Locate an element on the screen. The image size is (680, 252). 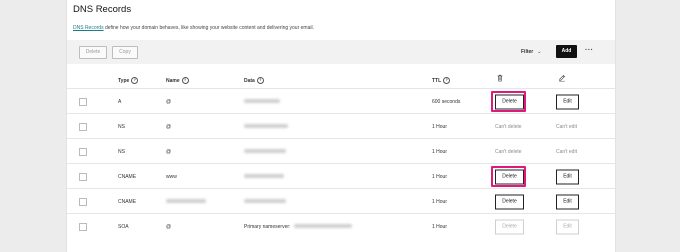
column-name-label: Name is located at coordinates (173, 80).